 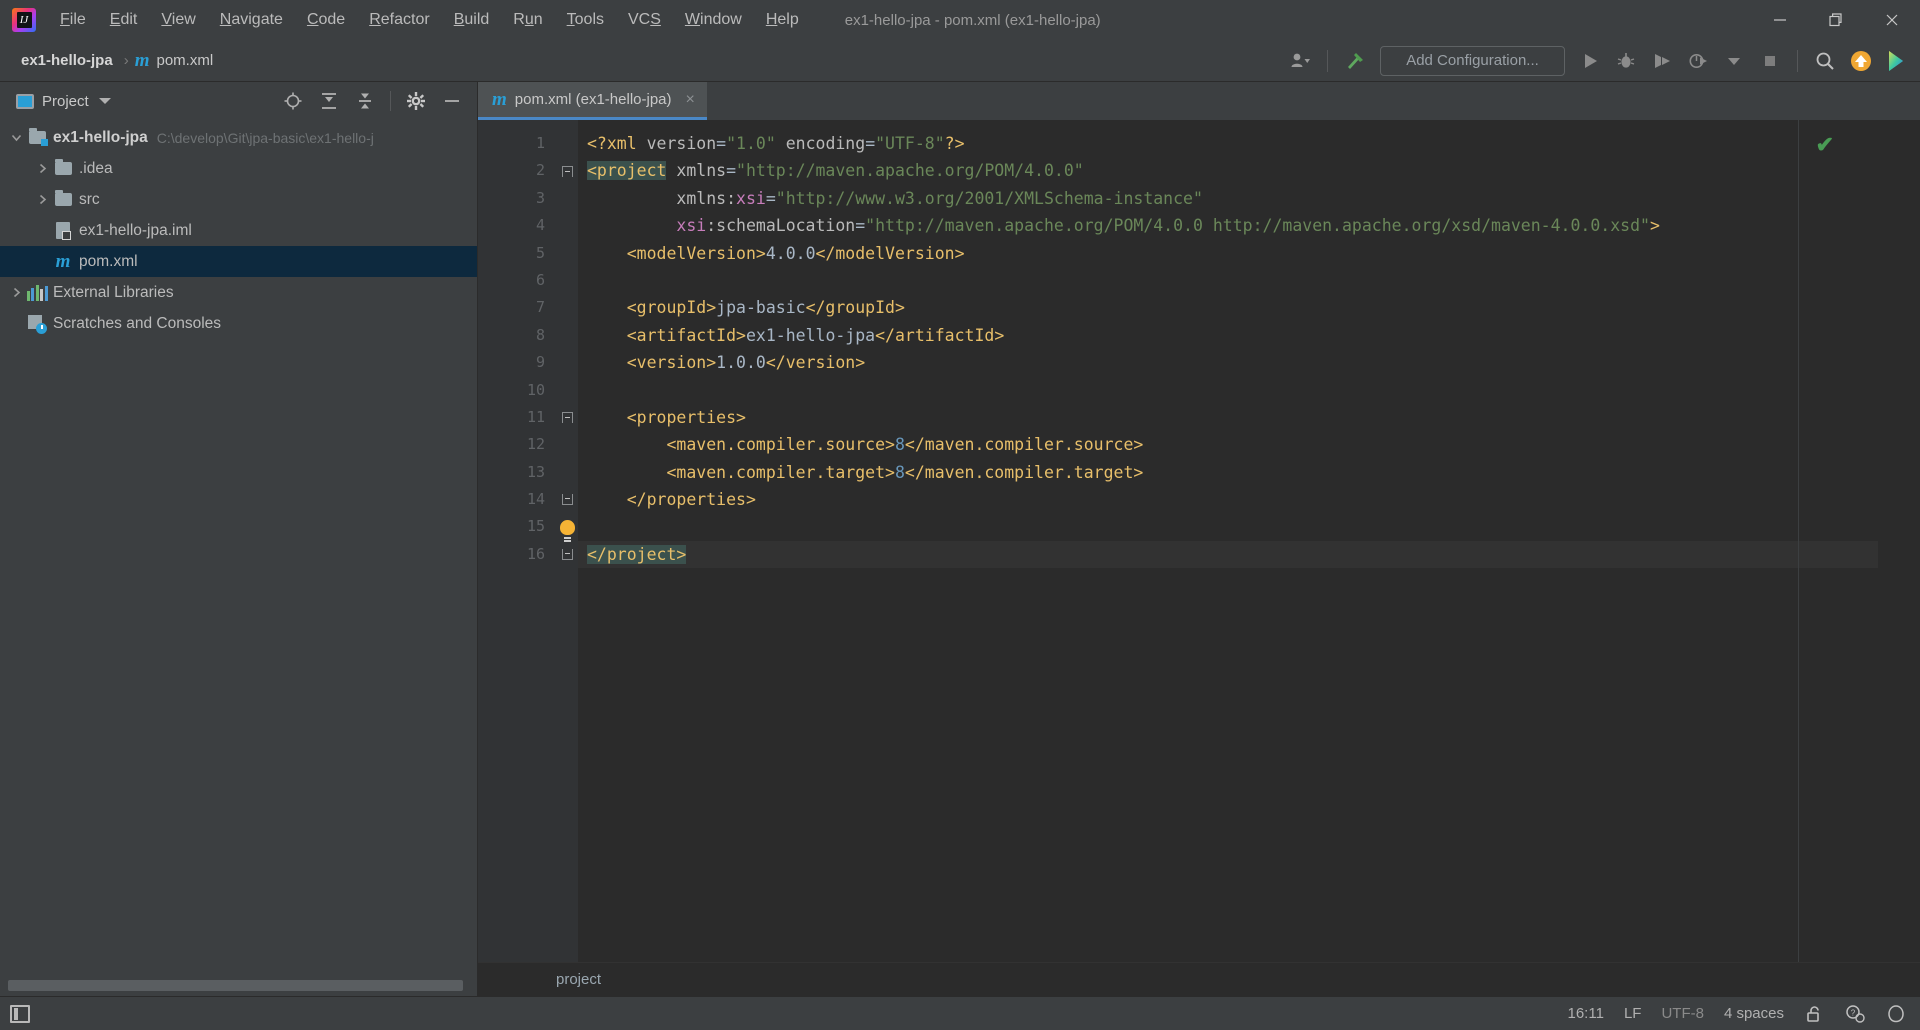 I want to click on menu-item-tools: Tools, so click(x=585, y=20).